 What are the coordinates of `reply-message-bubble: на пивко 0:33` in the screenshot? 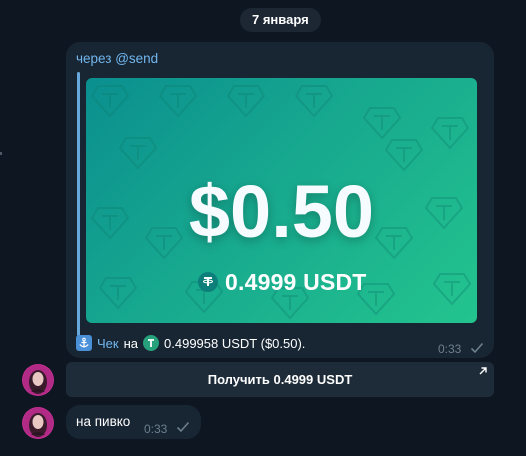 It's located at (133, 422).